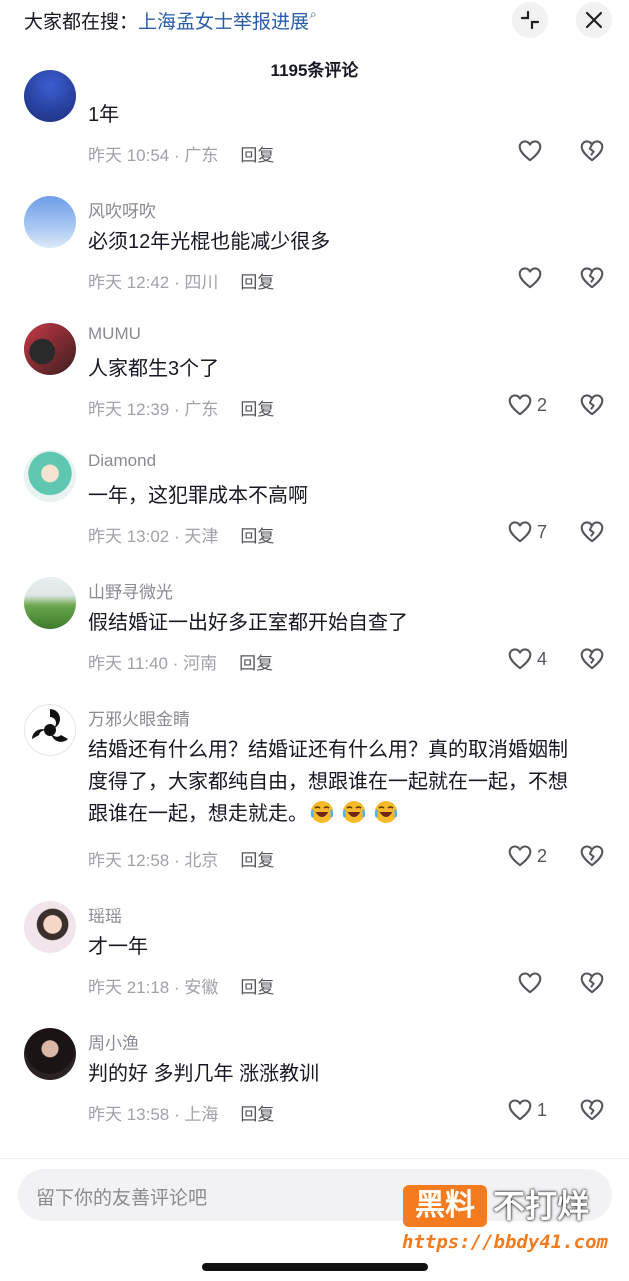 The height and width of the screenshot is (1281, 629). Describe the element at coordinates (129, 282) in the screenshot. I see `comment-time: 昨天 12:42` at that location.